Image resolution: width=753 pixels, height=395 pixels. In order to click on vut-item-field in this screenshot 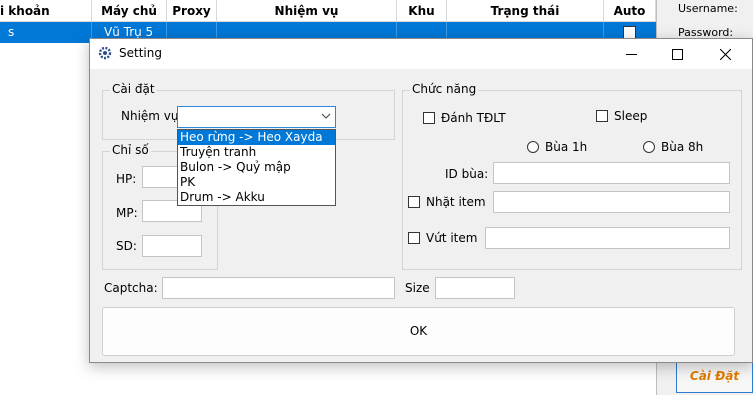, I will do `click(607, 238)`.